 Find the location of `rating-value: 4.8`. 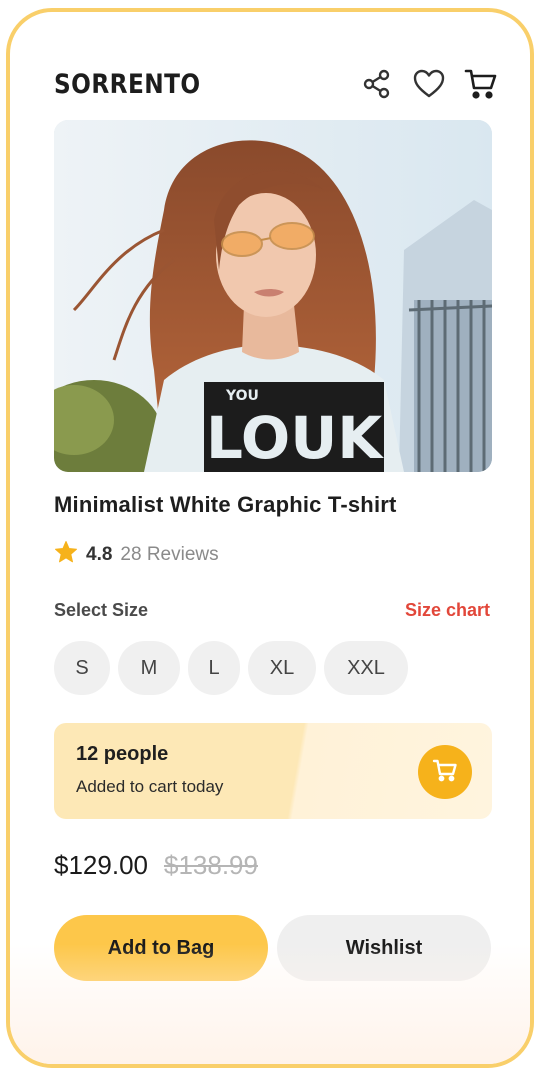

rating-value: 4.8 is located at coordinates (99, 554).